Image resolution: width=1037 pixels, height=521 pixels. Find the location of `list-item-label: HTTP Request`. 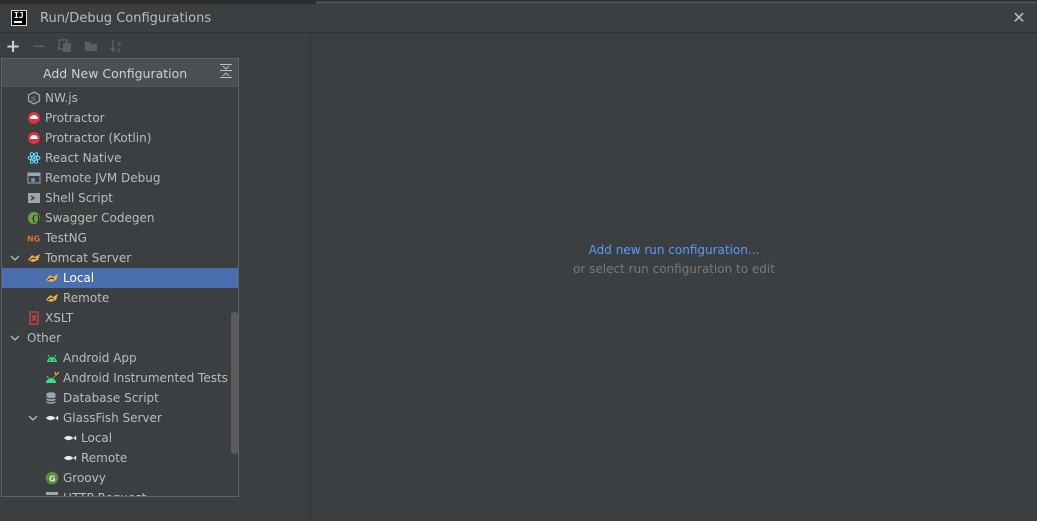

list-item-label: HTTP Request is located at coordinates (104, 492).